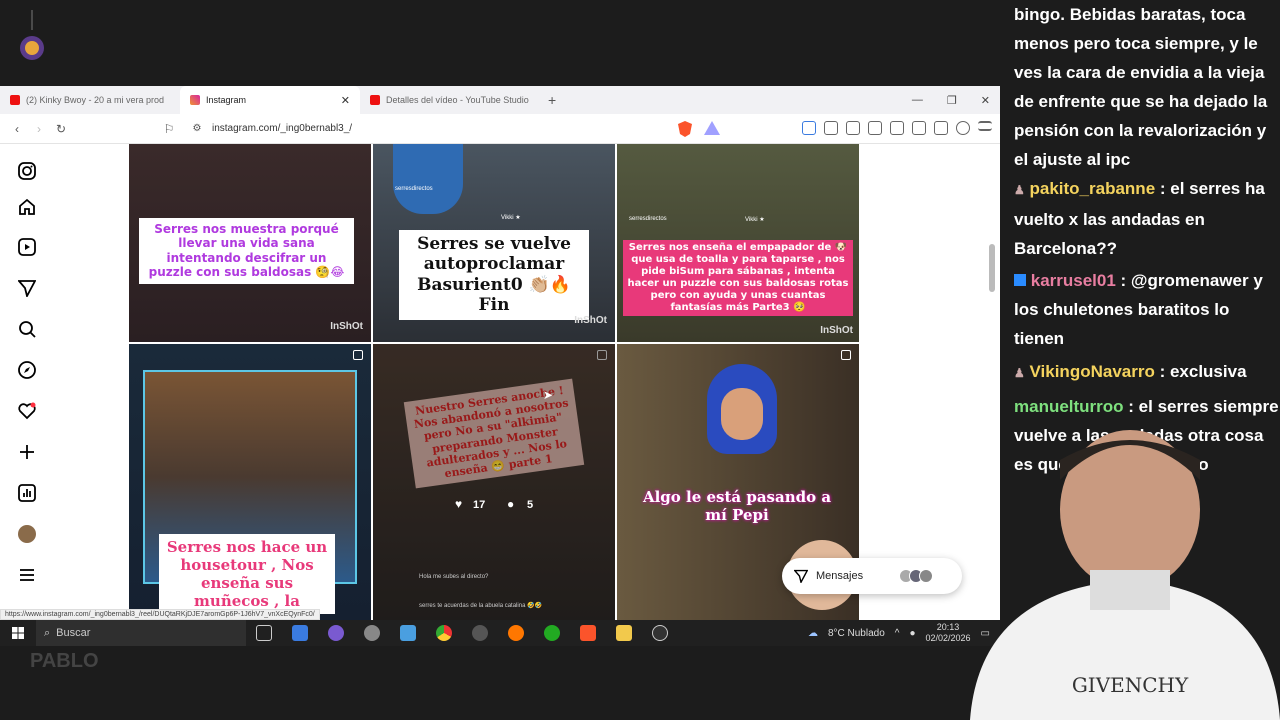 The image size is (1280, 720). What do you see at coordinates (941, 128) in the screenshot?
I see `ai-icon` at bounding box center [941, 128].